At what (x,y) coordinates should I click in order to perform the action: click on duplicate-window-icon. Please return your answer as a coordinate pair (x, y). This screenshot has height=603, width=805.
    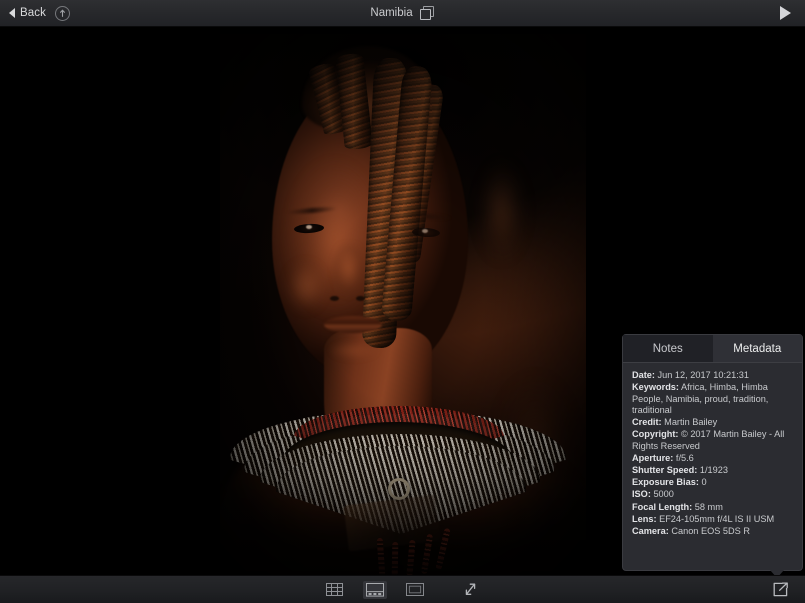
    Looking at the image, I should click on (427, 13).